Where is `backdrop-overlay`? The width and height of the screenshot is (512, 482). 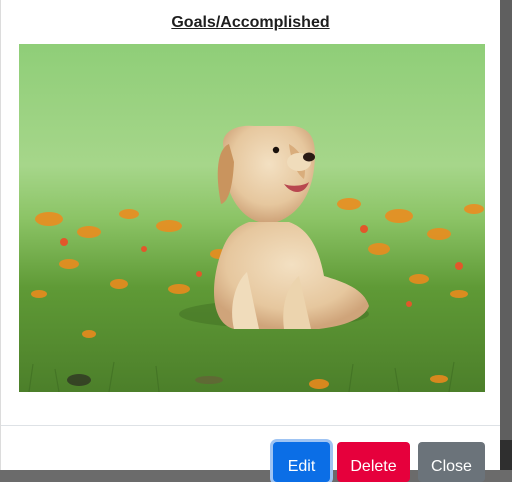
backdrop-overlay is located at coordinates (506, 235).